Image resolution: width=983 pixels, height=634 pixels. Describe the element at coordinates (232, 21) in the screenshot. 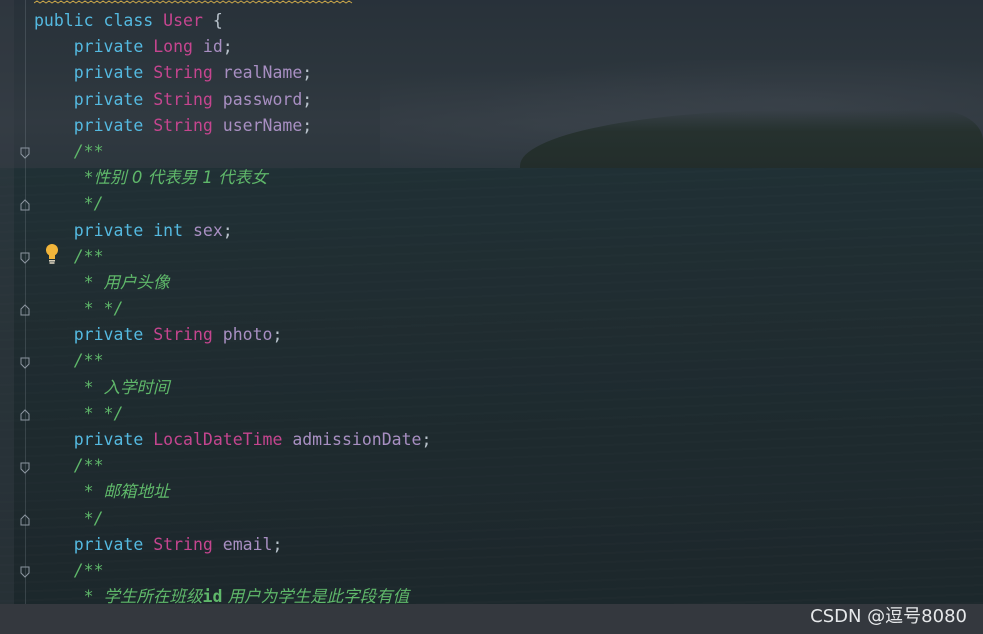

I see `code-line: public class User {` at that location.